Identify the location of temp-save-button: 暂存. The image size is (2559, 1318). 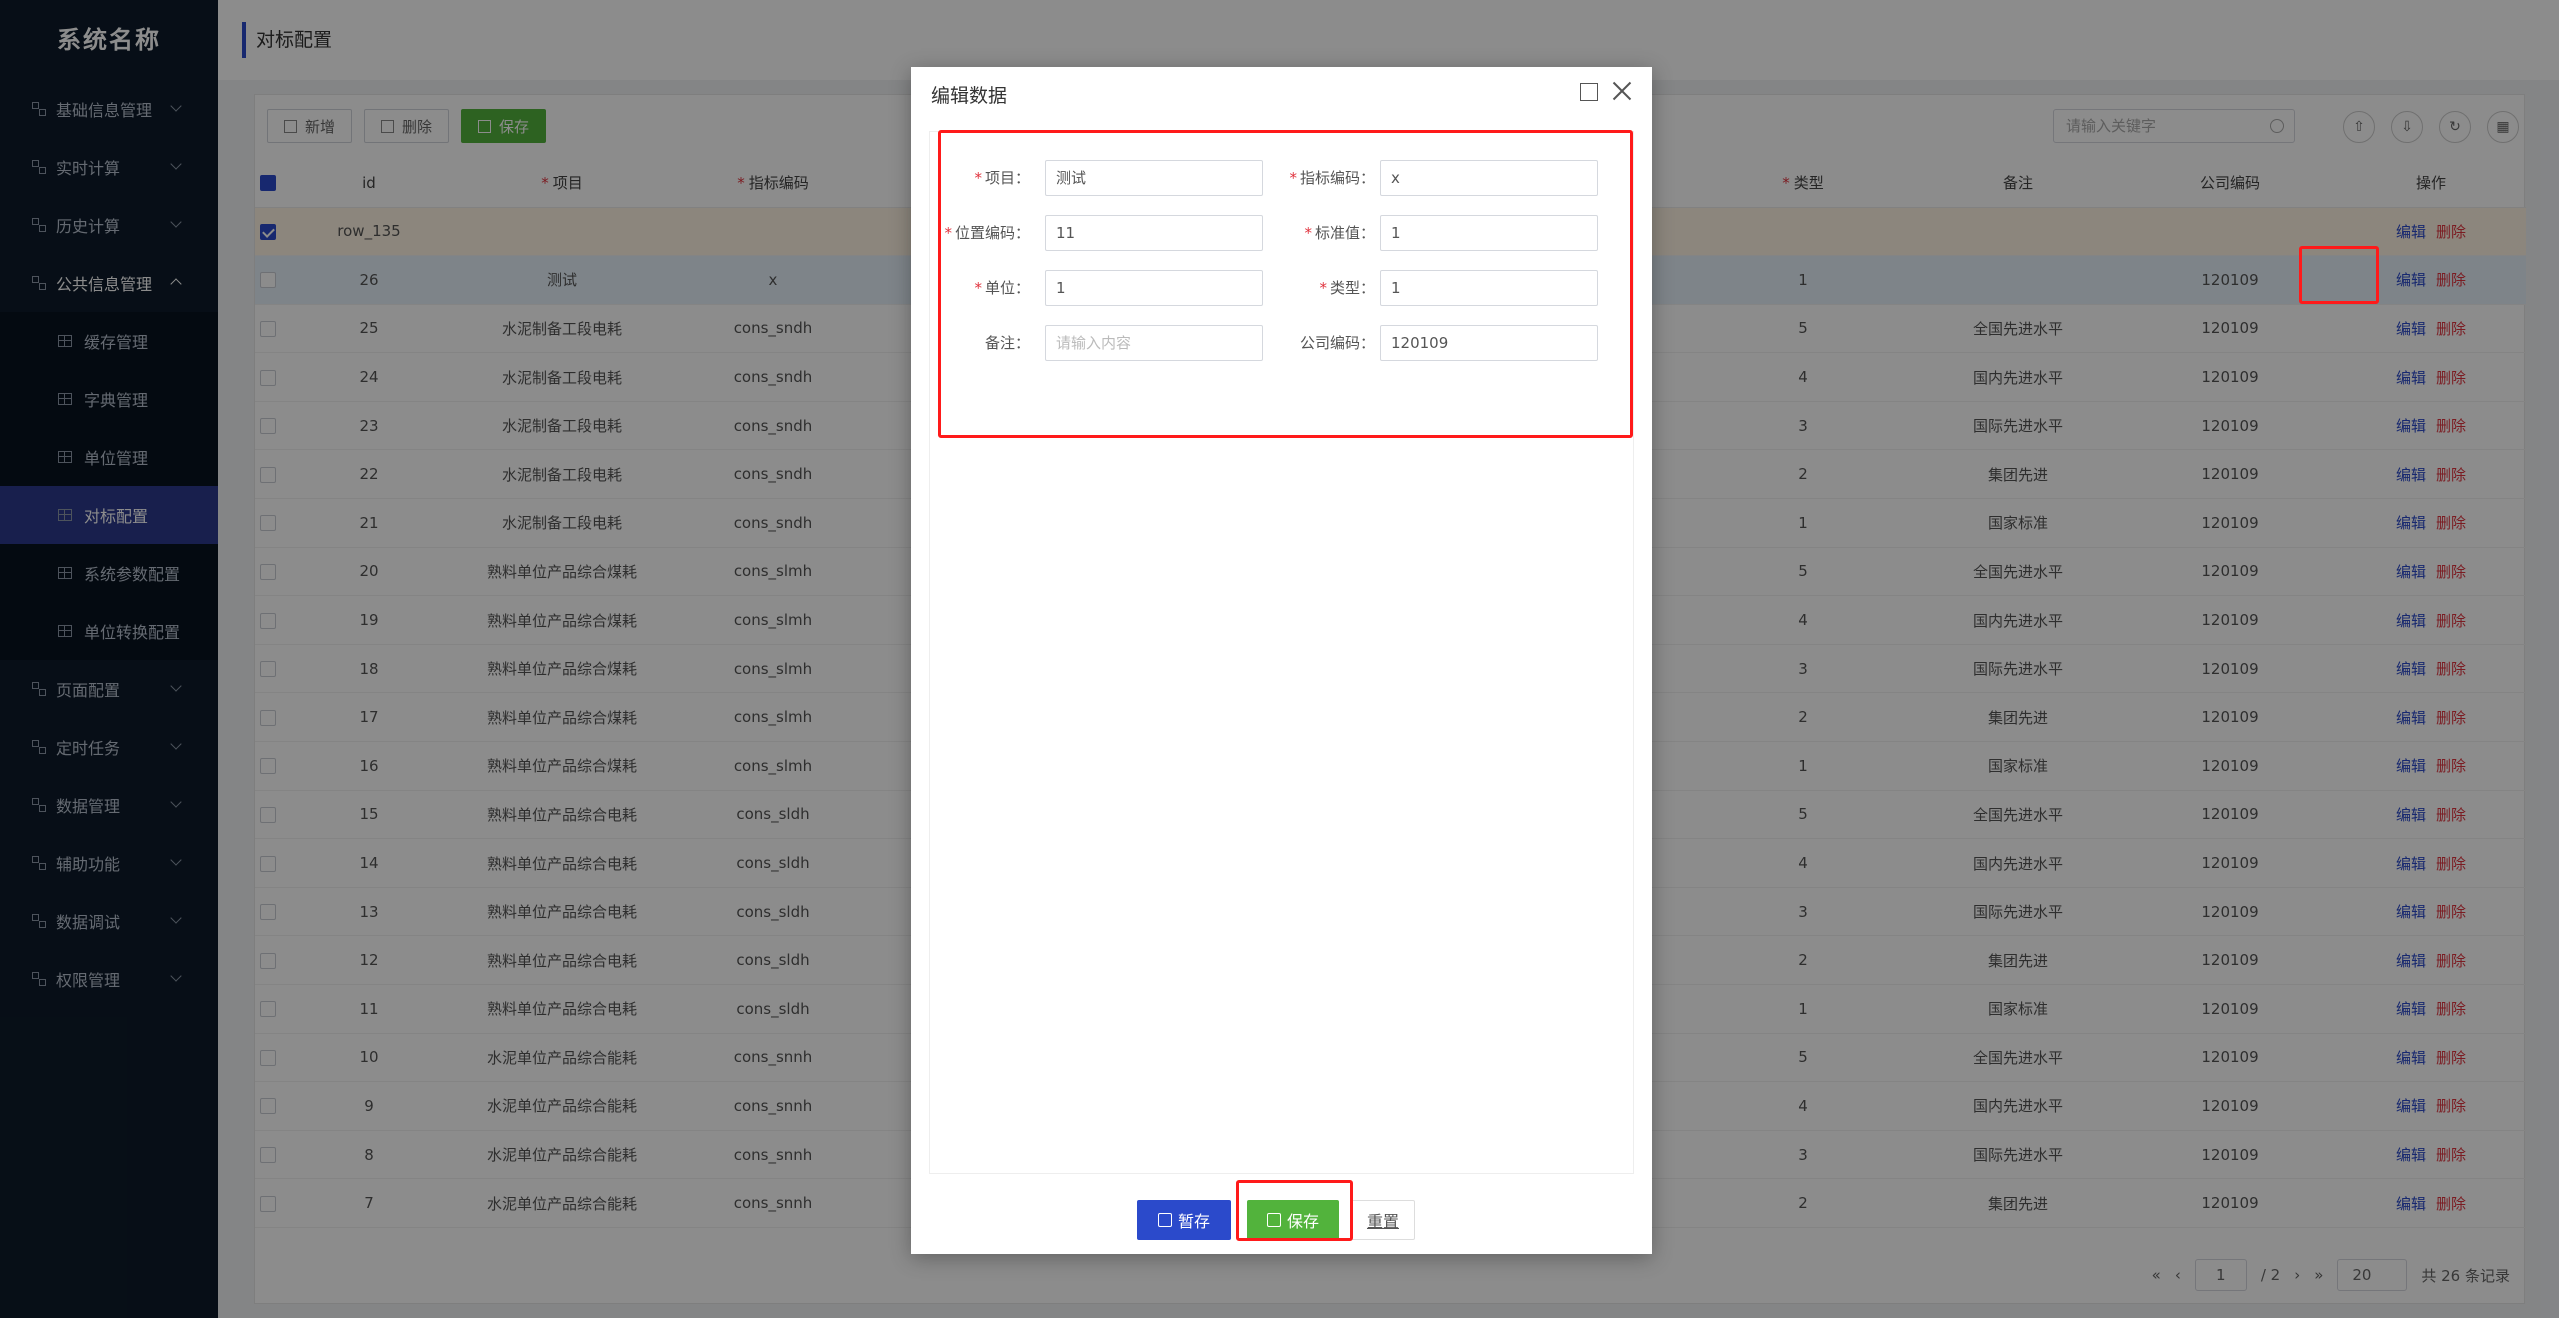
(1184, 1220).